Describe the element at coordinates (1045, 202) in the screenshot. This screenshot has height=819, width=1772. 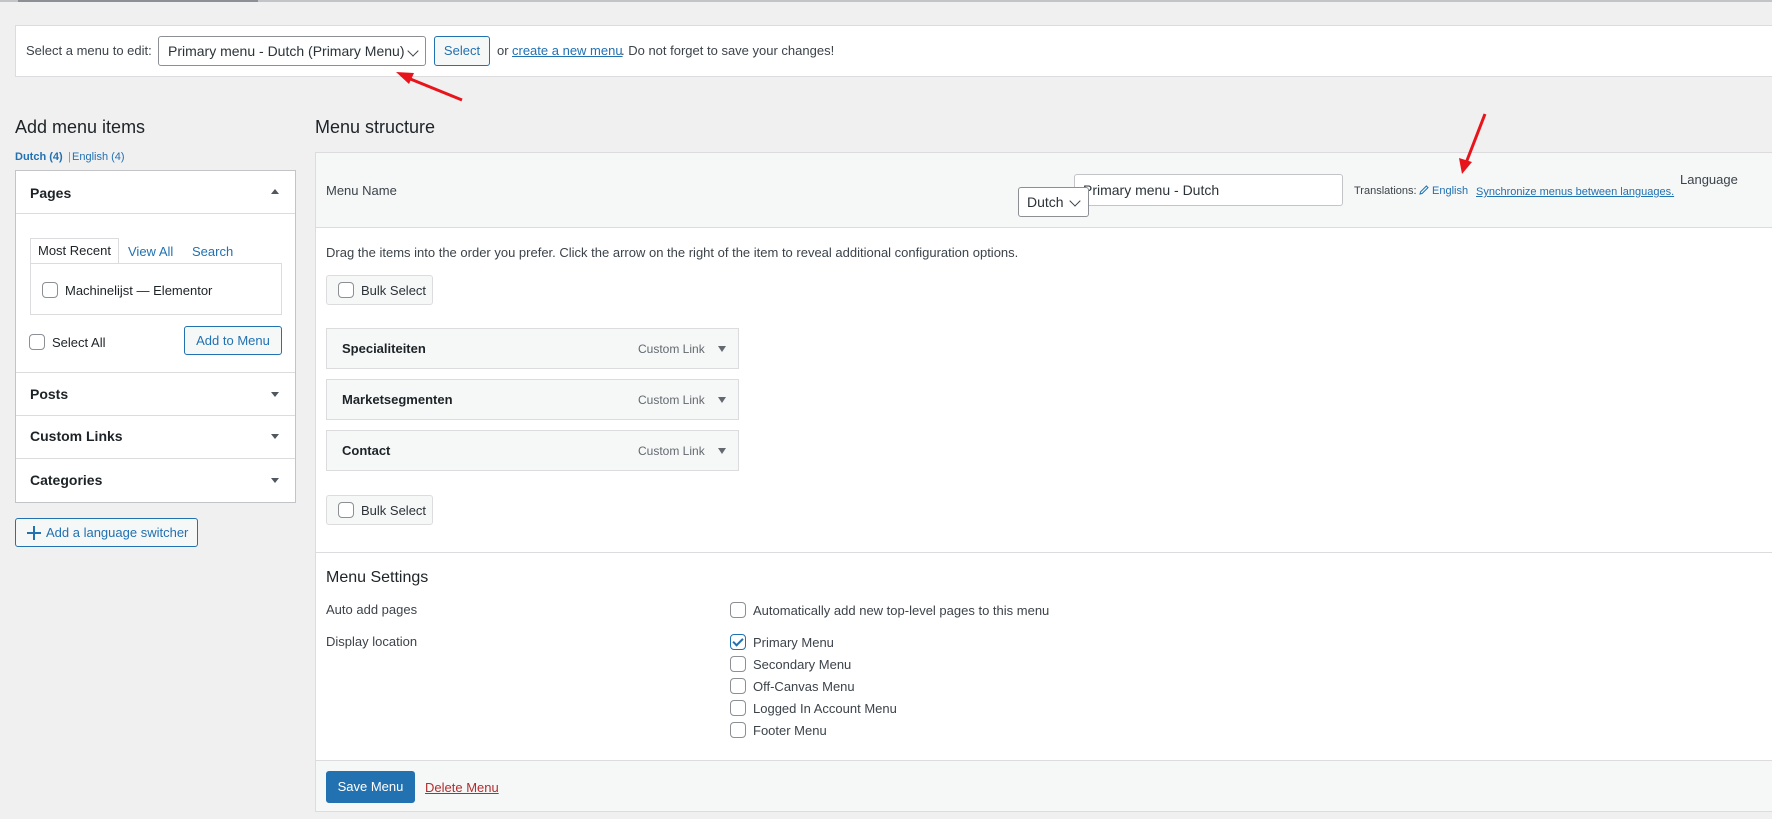
I see `language-select-value: Dutch` at that location.